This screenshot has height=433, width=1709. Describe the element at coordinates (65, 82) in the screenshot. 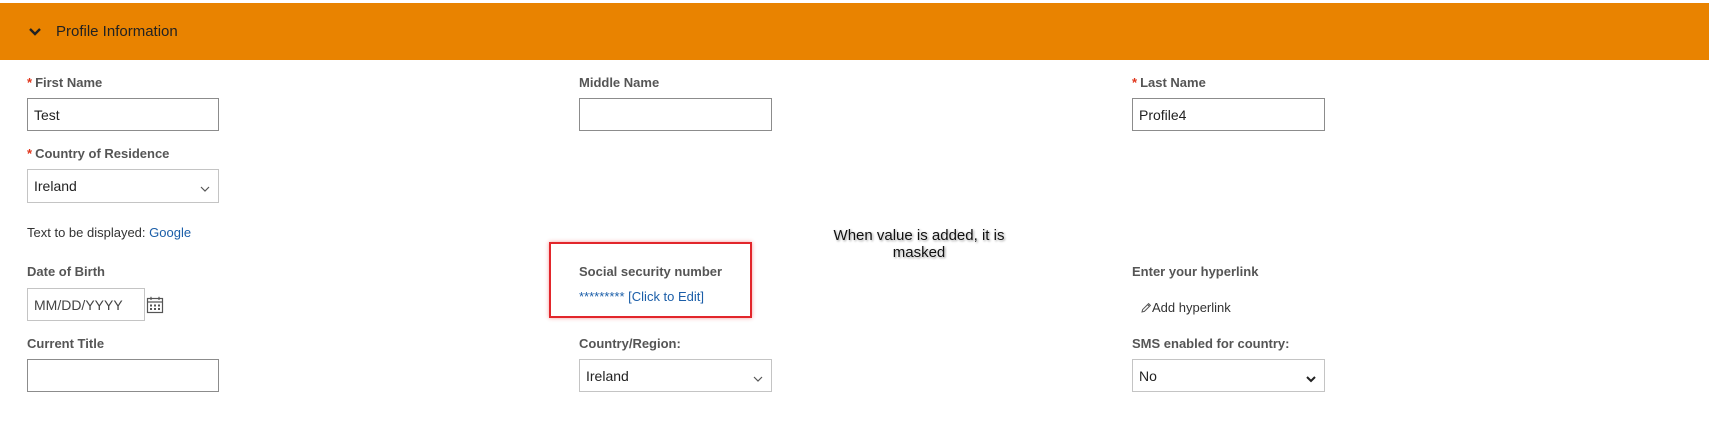

I see `first-name-label: * First Name` at that location.